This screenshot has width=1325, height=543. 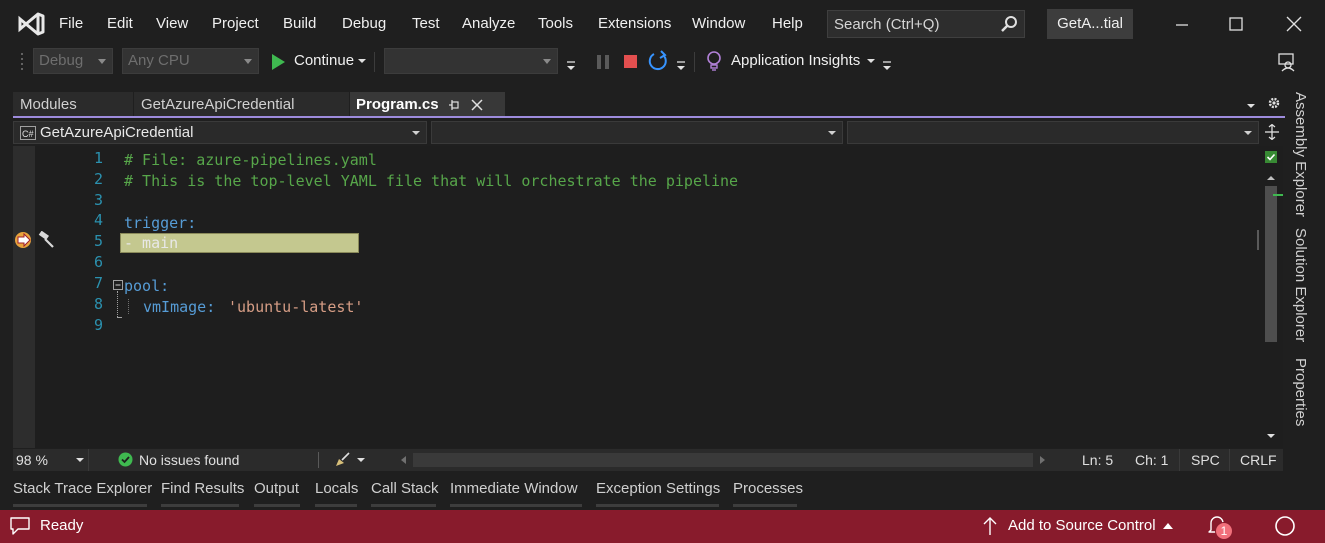 What do you see at coordinates (477, 105) in the screenshot?
I see `close-tab-icon` at bounding box center [477, 105].